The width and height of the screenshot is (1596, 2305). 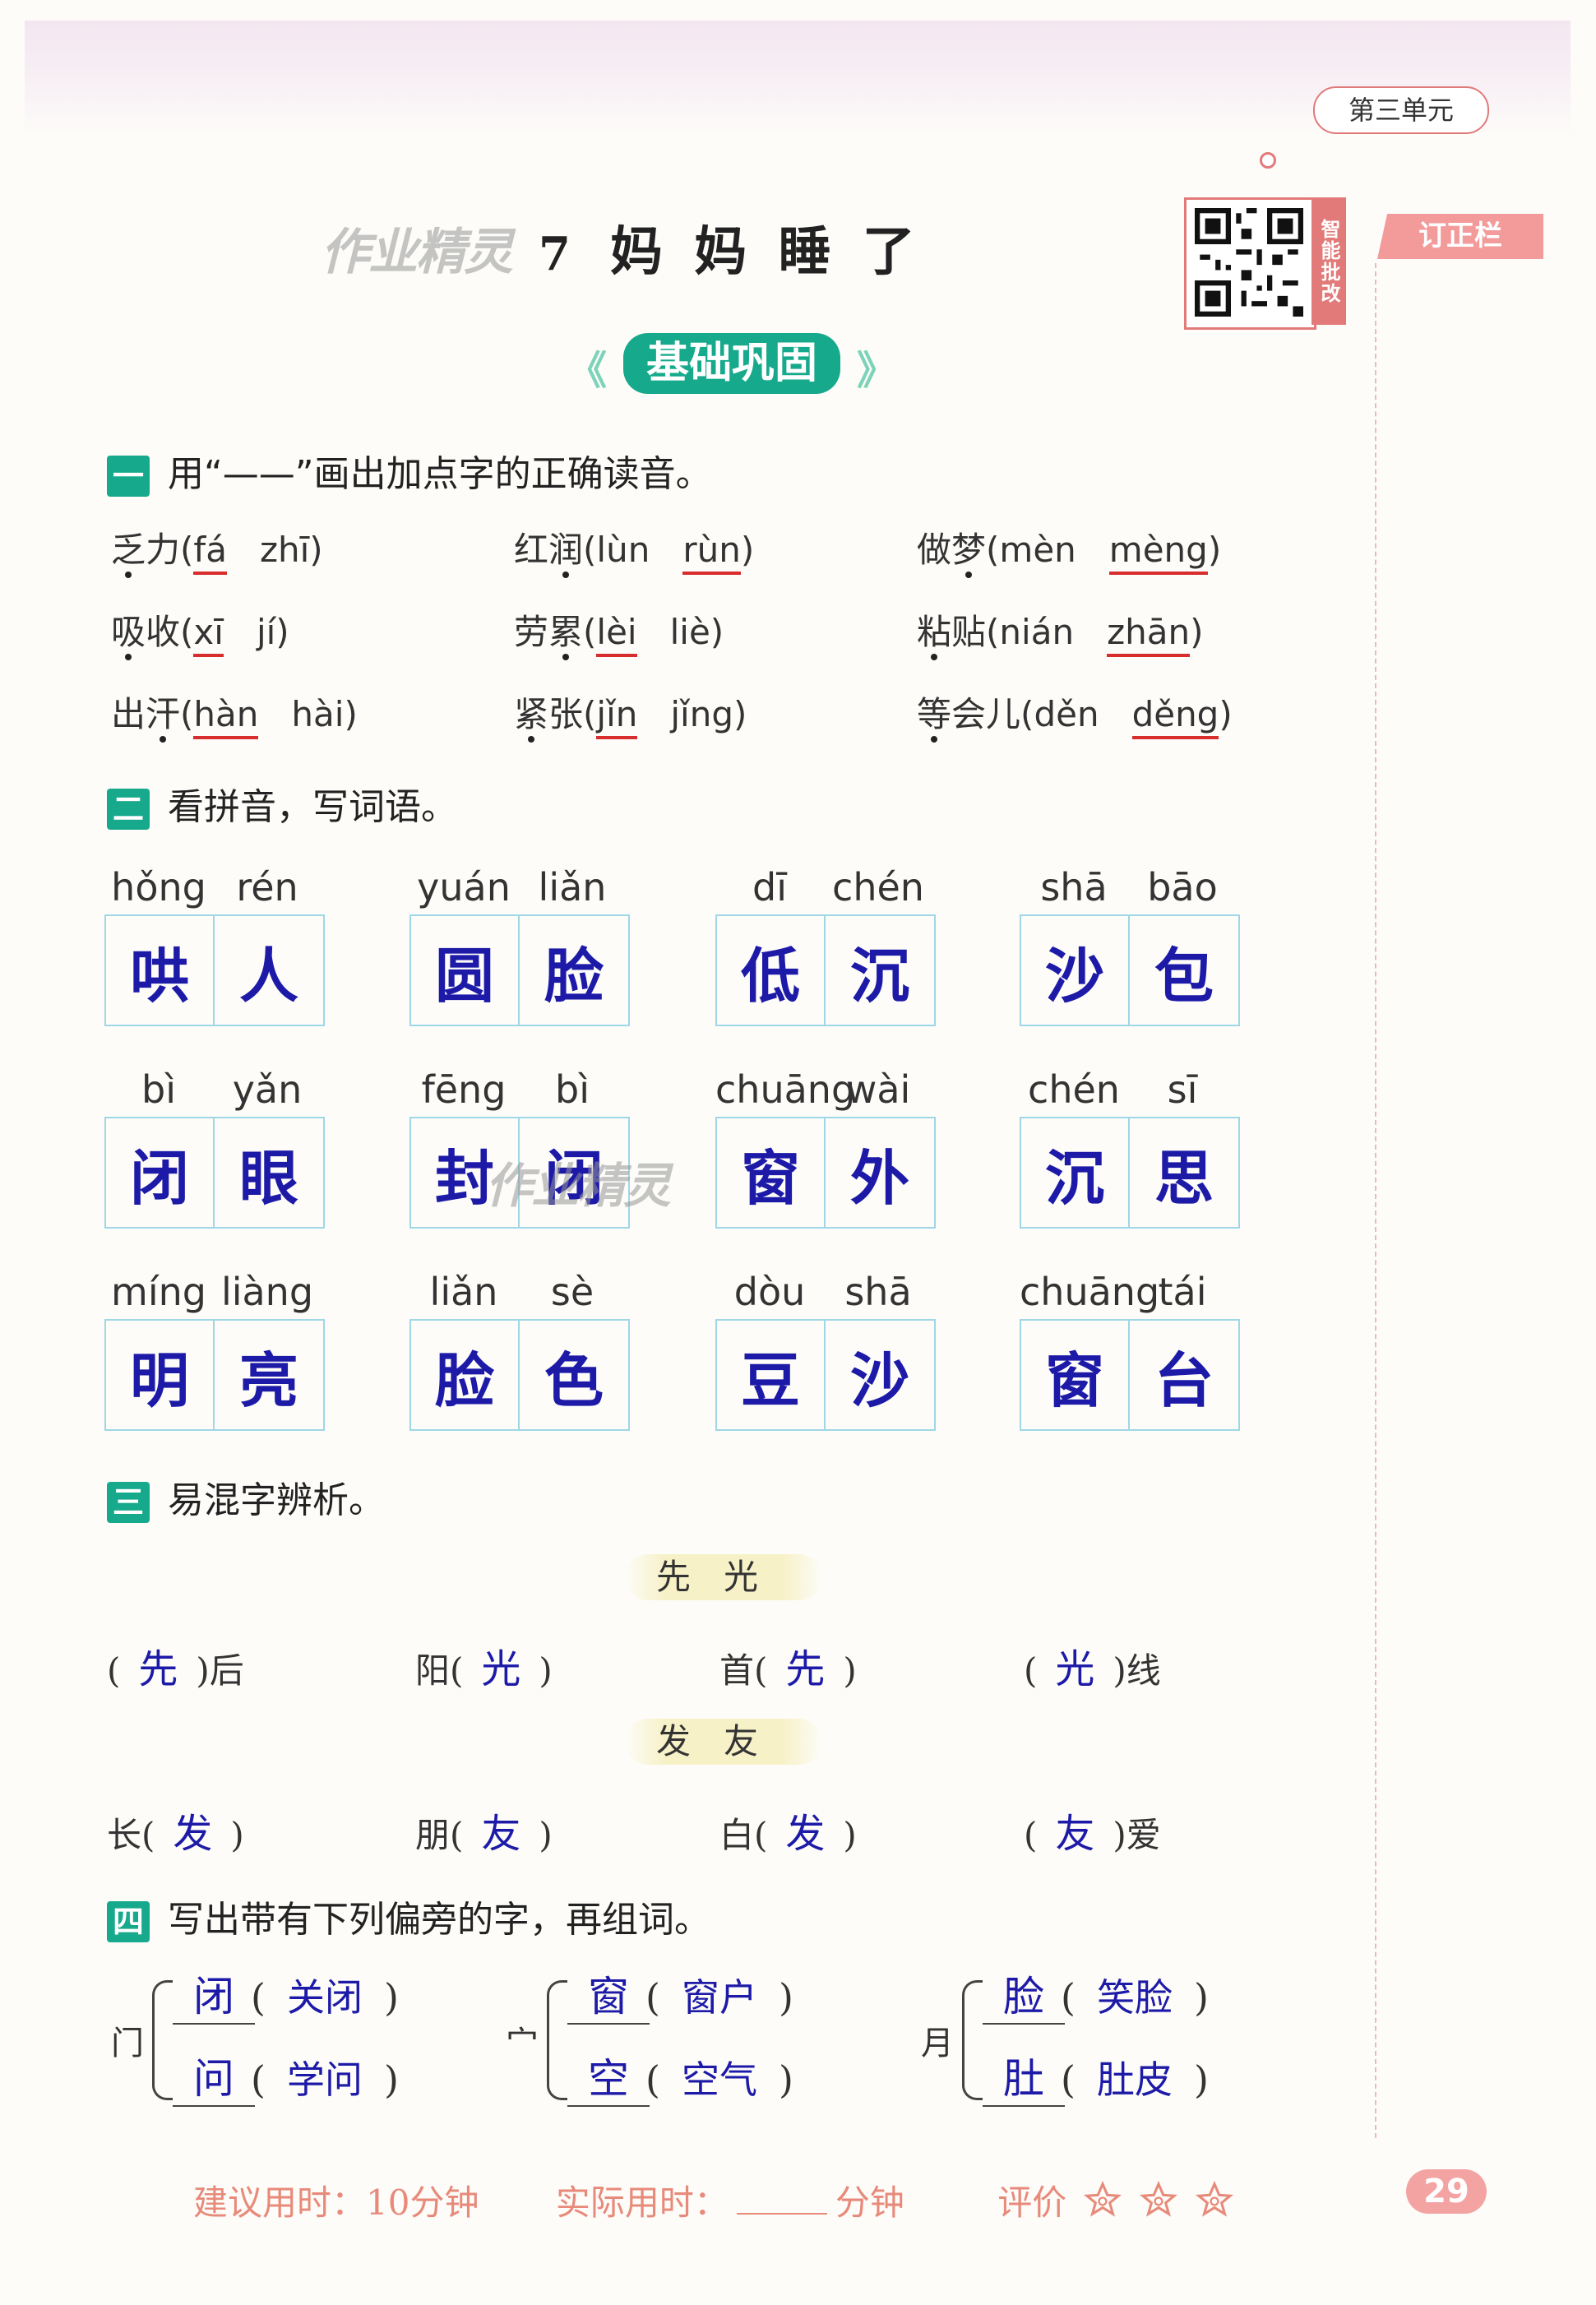 I want to click on section1-instruction: 用“——”画出加点字的正确读音。, so click(x=440, y=474).